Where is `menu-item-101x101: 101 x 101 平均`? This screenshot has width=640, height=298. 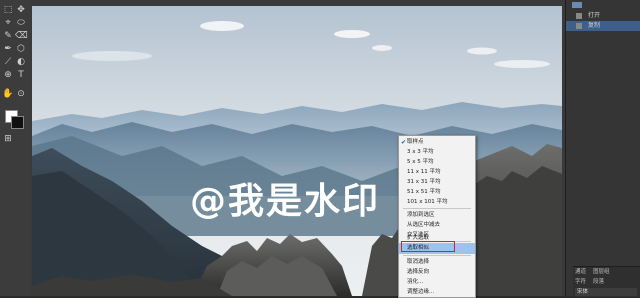
menu-item-101x101: 101 x 101 平均 is located at coordinates (437, 202).